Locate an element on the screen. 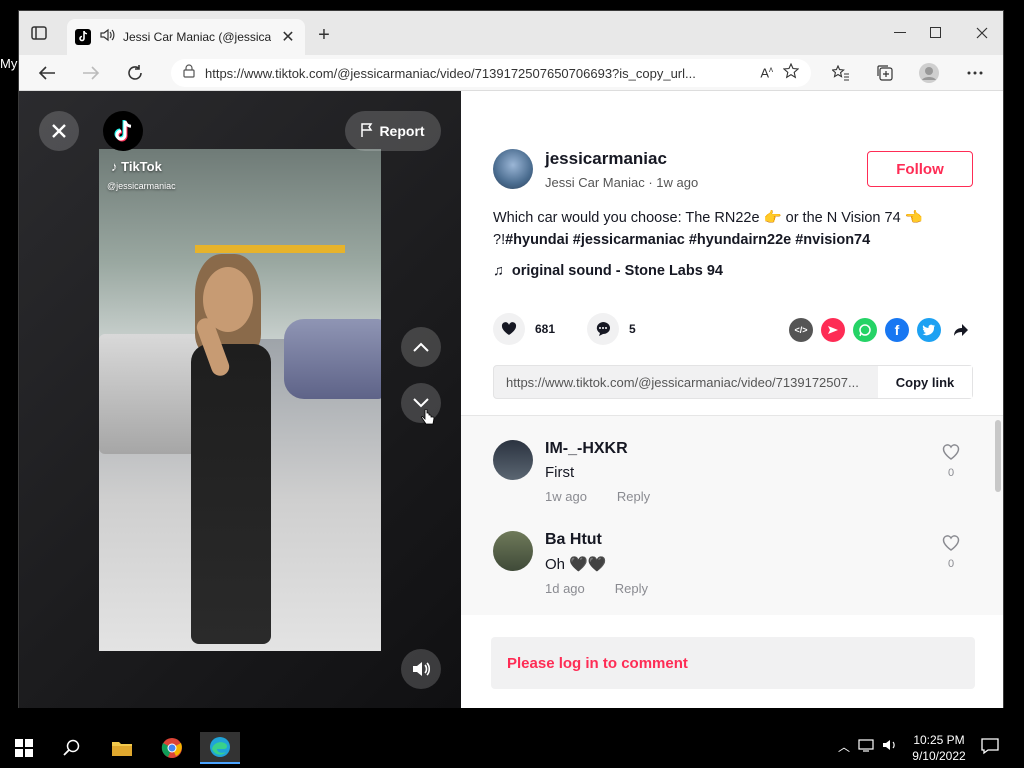 This screenshot has height=768, width=1024. system-tray: ︿ is located at coordinates (868, 746).